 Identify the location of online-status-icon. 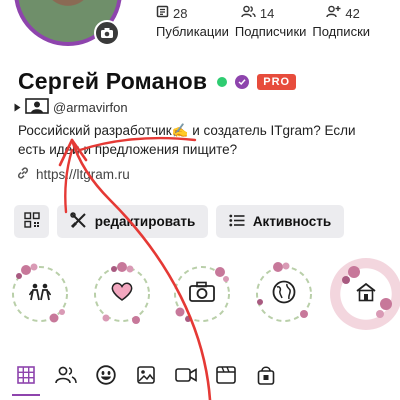
(222, 81).